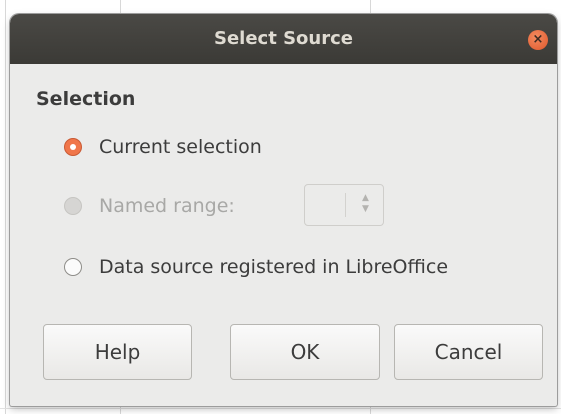  Describe the element at coordinates (365, 209) in the screenshot. I see `spin-down-icon: ▼` at that location.